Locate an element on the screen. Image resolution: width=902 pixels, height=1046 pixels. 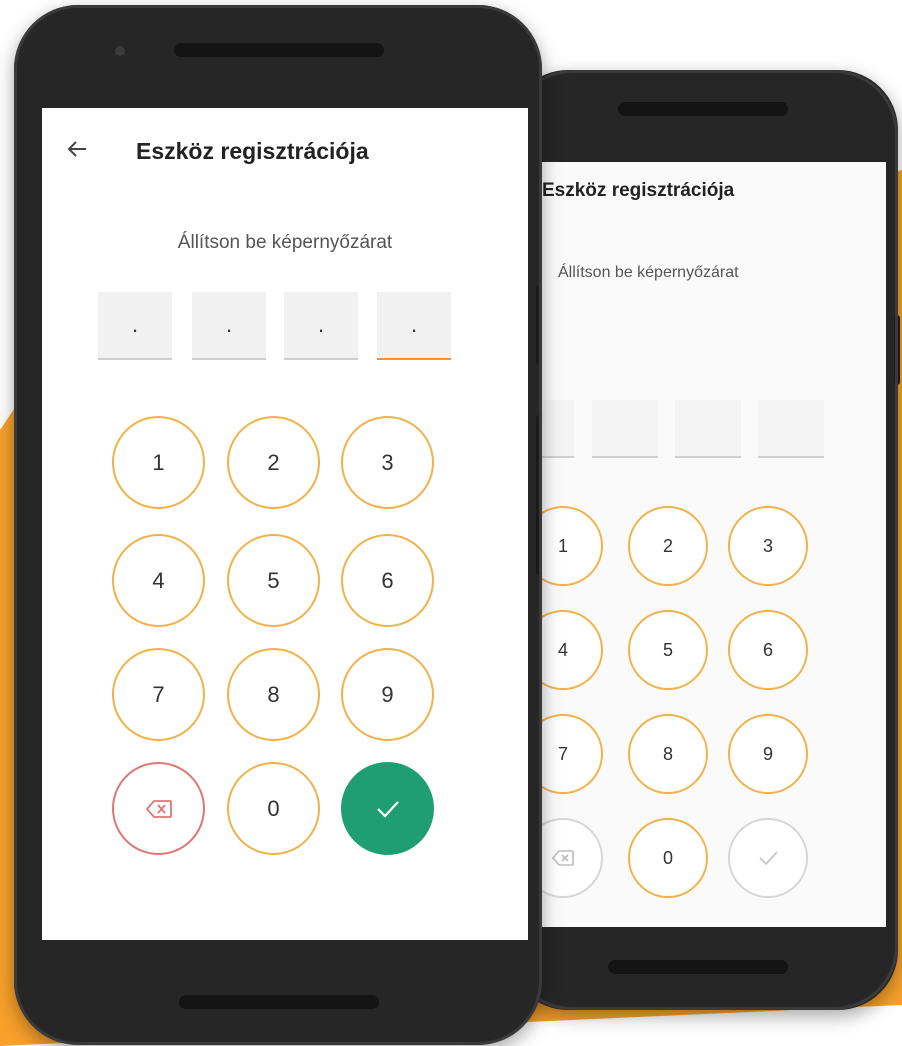
delete-button is located at coordinates (158, 808).